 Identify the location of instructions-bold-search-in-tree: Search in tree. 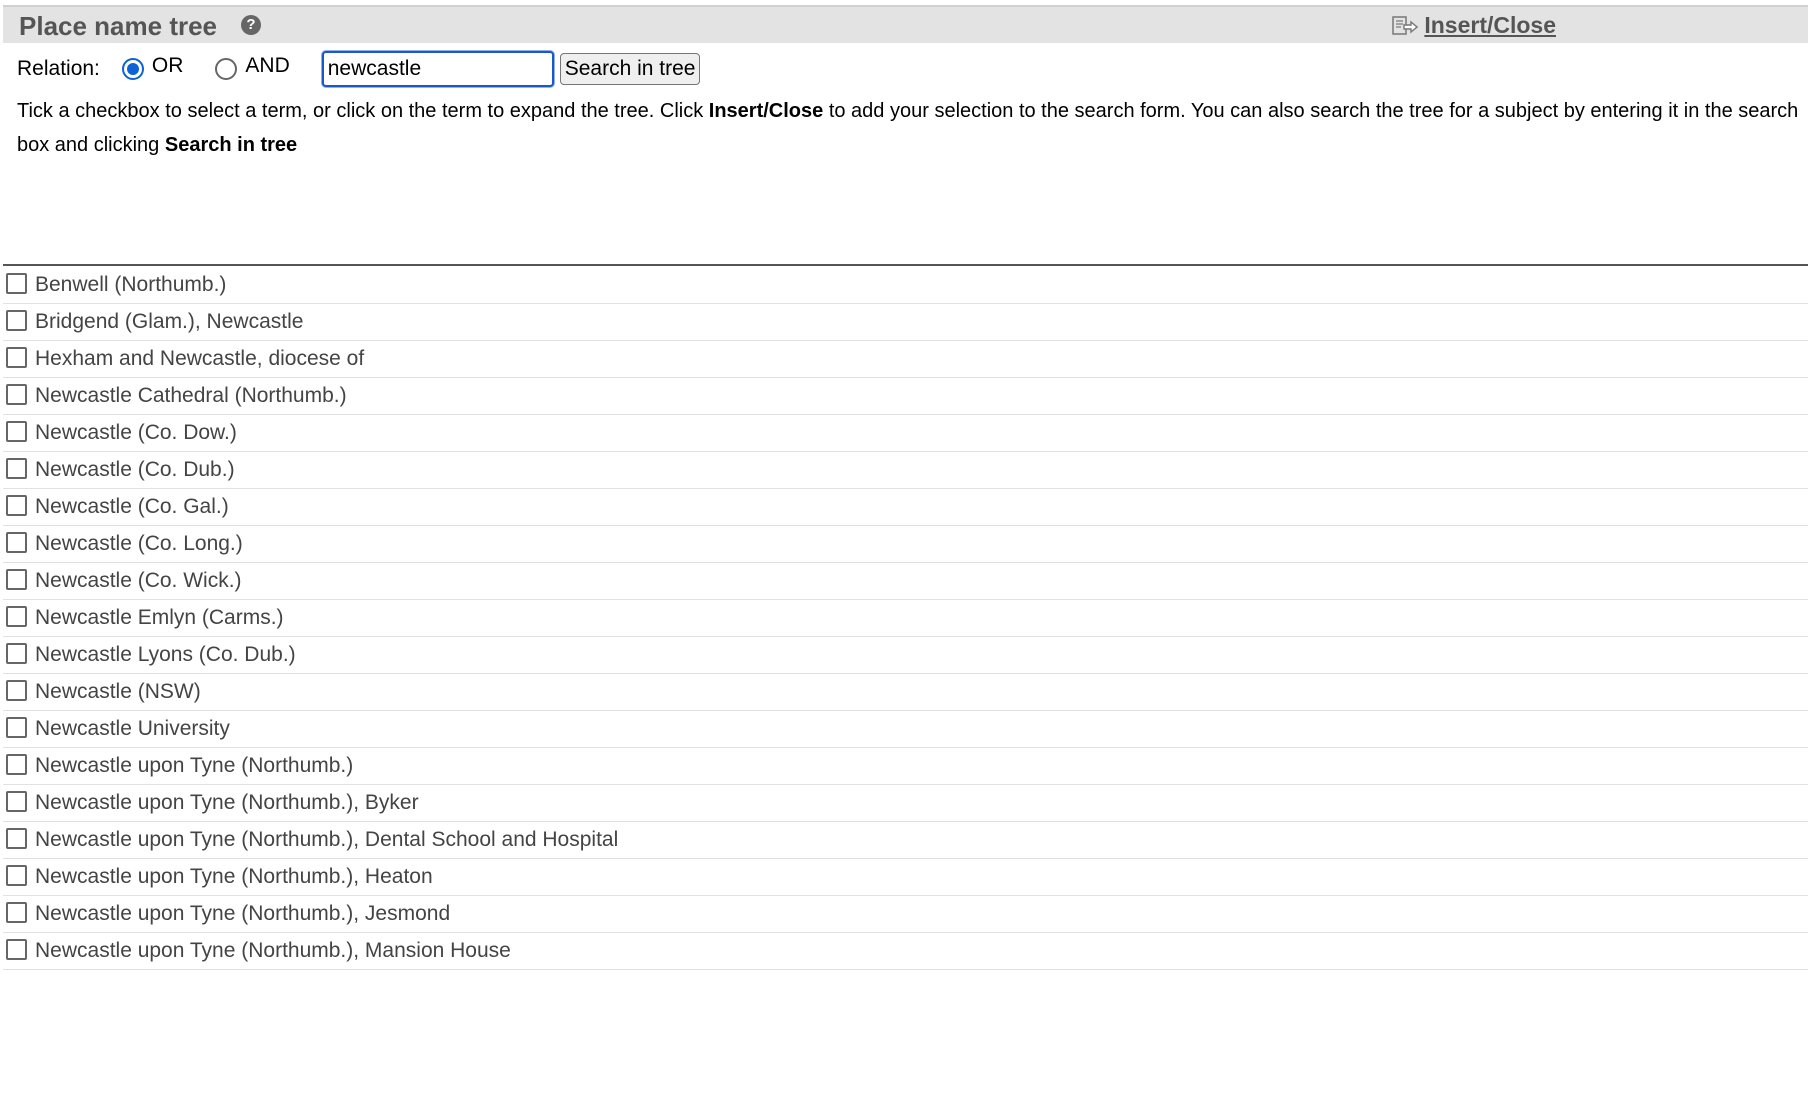
(231, 145).